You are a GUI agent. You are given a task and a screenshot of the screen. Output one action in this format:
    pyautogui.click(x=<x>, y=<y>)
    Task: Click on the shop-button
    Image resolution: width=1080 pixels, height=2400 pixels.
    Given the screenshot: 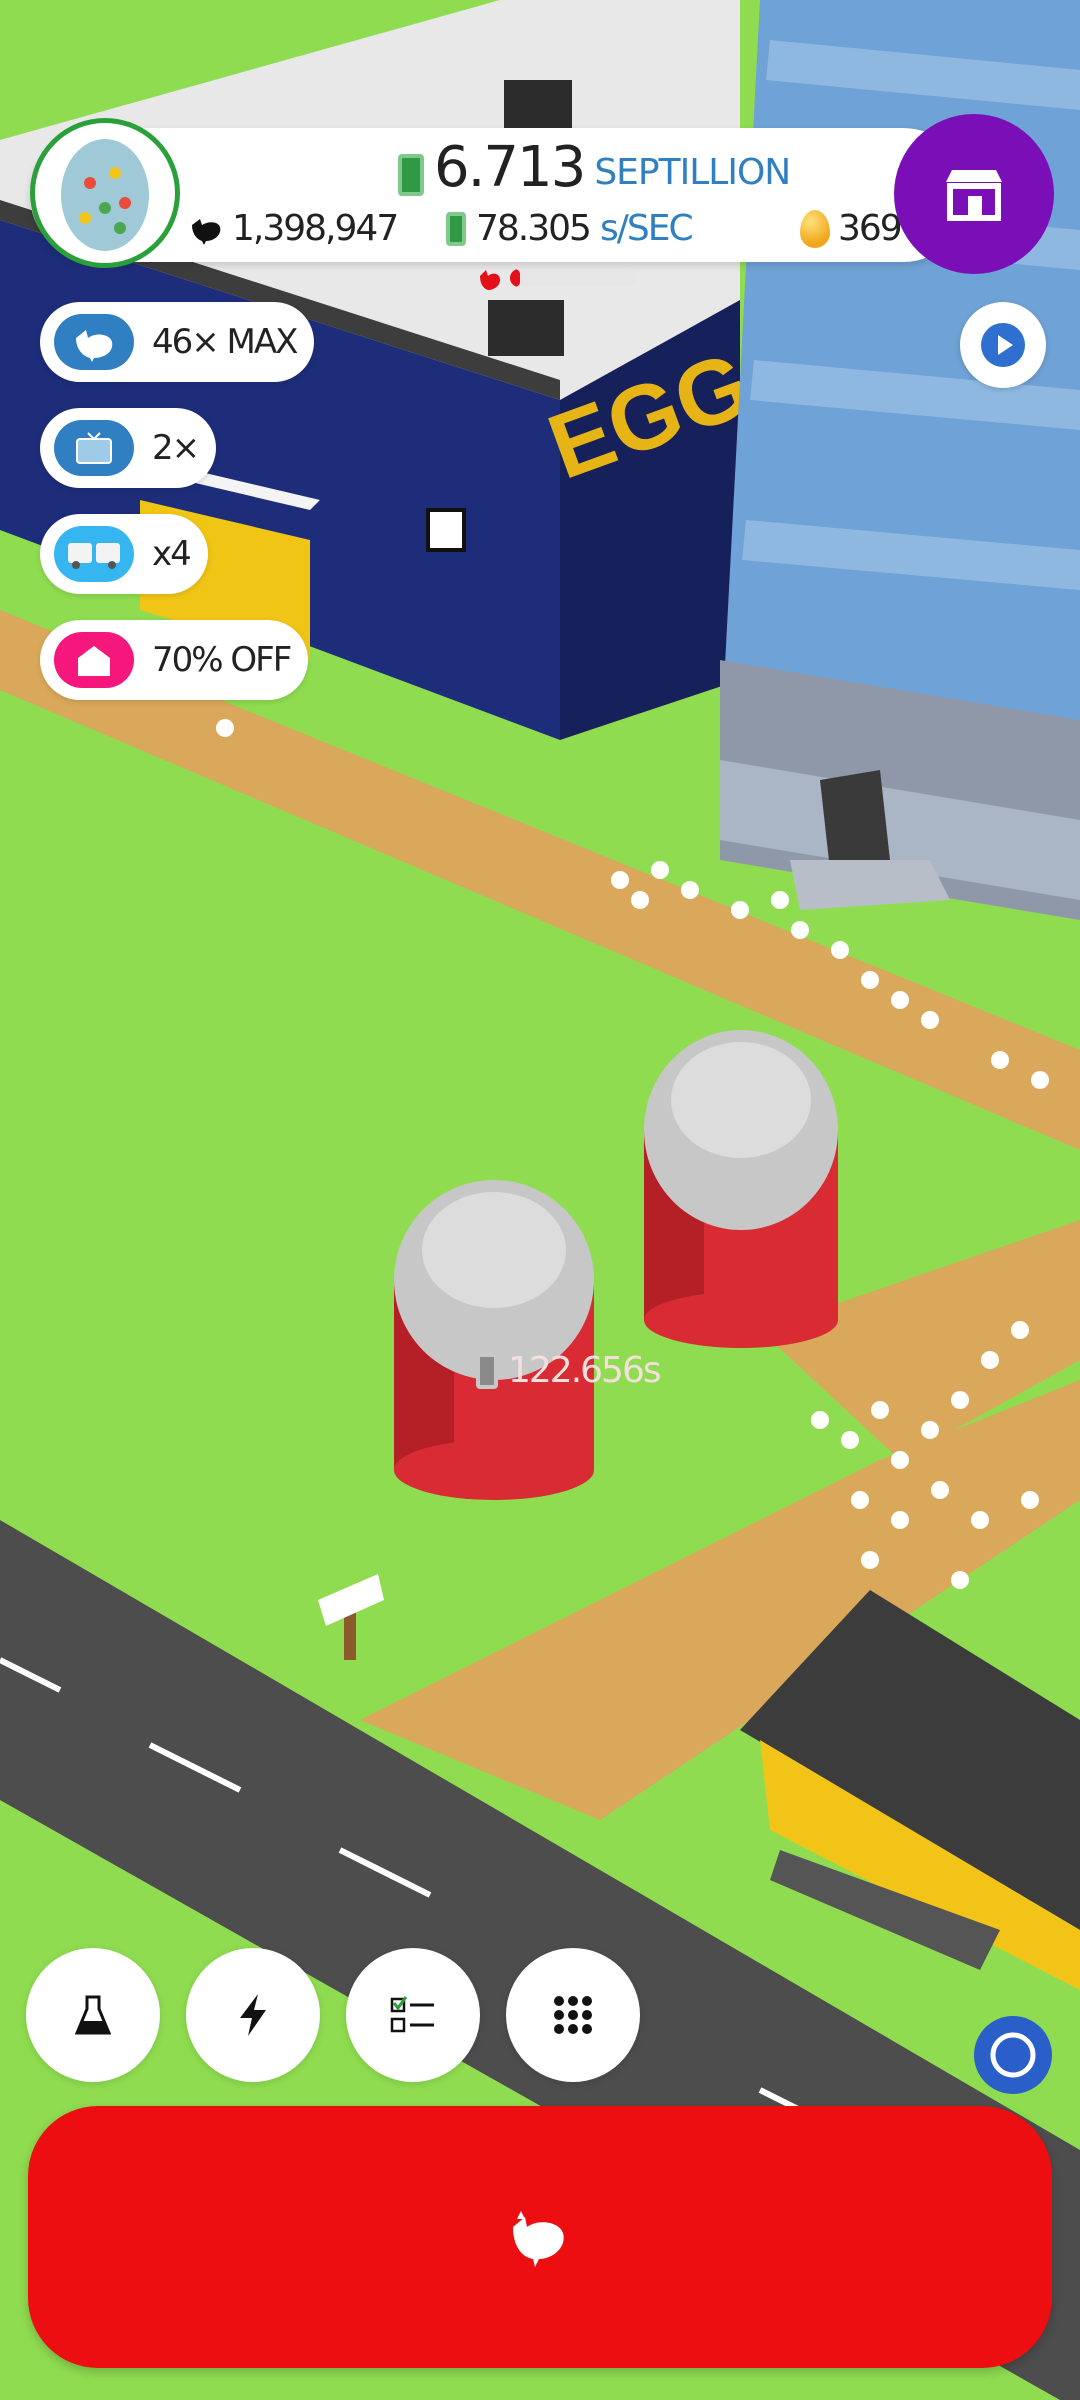 What is the action you would take?
    pyautogui.click(x=974, y=194)
    